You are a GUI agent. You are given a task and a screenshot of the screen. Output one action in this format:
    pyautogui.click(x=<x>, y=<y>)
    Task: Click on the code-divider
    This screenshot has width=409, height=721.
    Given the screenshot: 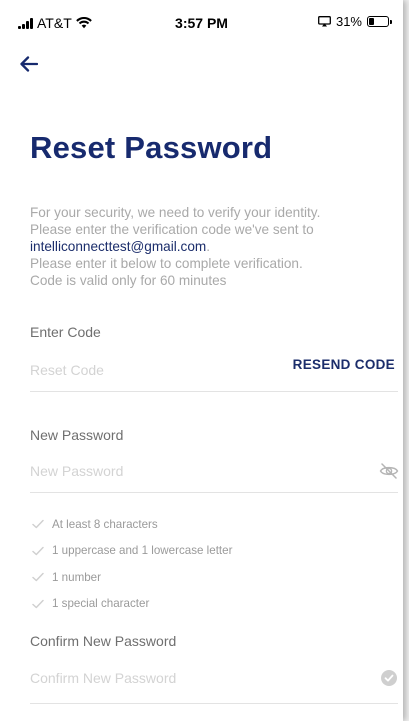 What is the action you would take?
    pyautogui.click(x=214, y=391)
    